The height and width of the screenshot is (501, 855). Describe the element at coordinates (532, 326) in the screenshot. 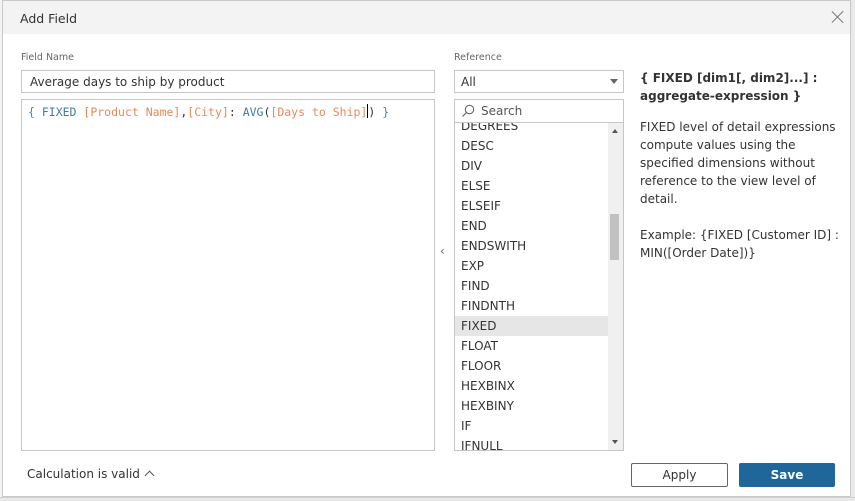

I see `function-list-item: FIXED` at that location.